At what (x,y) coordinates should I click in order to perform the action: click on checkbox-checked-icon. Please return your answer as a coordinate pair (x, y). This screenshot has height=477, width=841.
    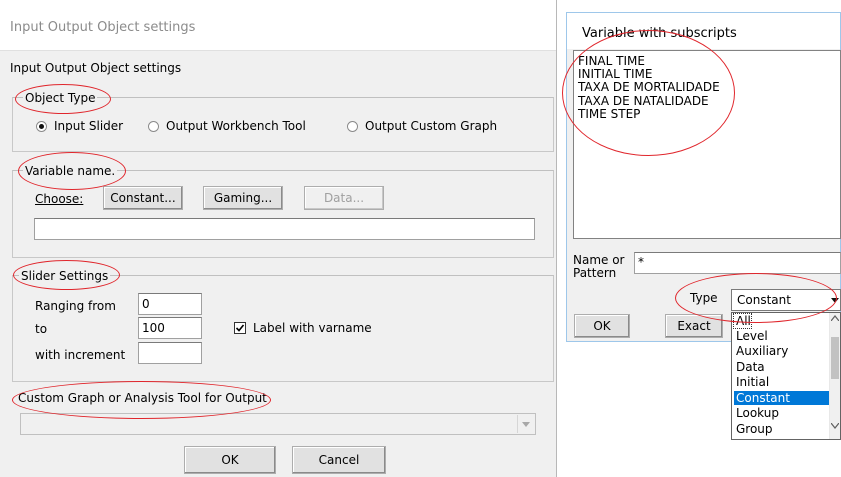
    Looking at the image, I should click on (240, 328).